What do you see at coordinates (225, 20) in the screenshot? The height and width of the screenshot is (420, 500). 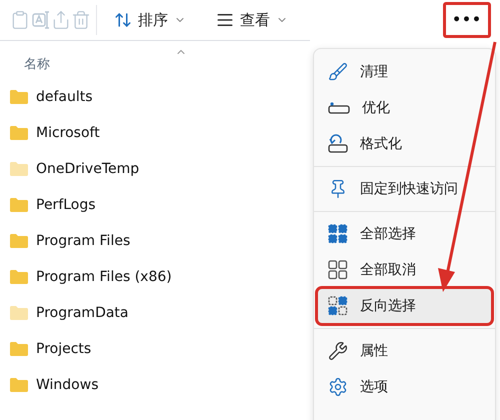 I see `lines-icon` at bounding box center [225, 20].